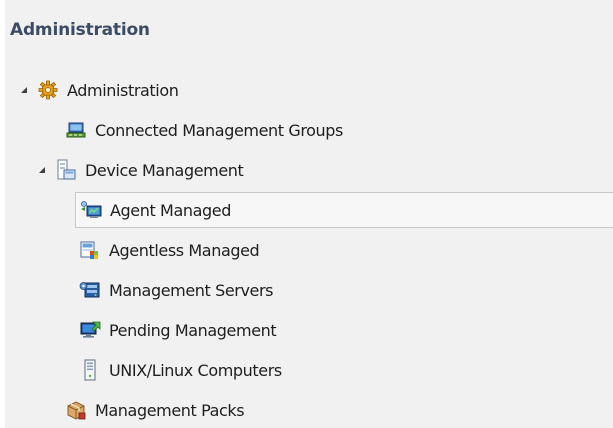 This screenshot has height=428, width=613. I want to click on tree-item-label: Pending Management, so click(193, 330).